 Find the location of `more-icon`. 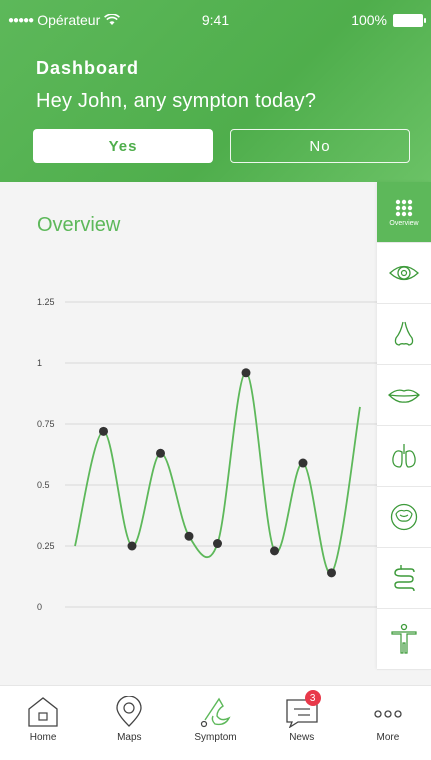

more-icon is located at coordinates (388, 714).